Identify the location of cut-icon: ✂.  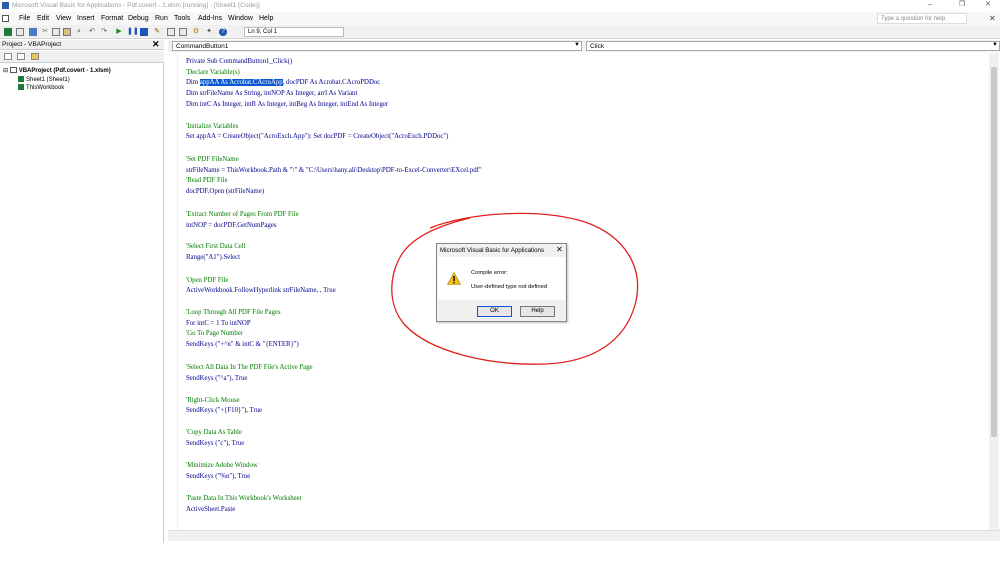
(45, 32).